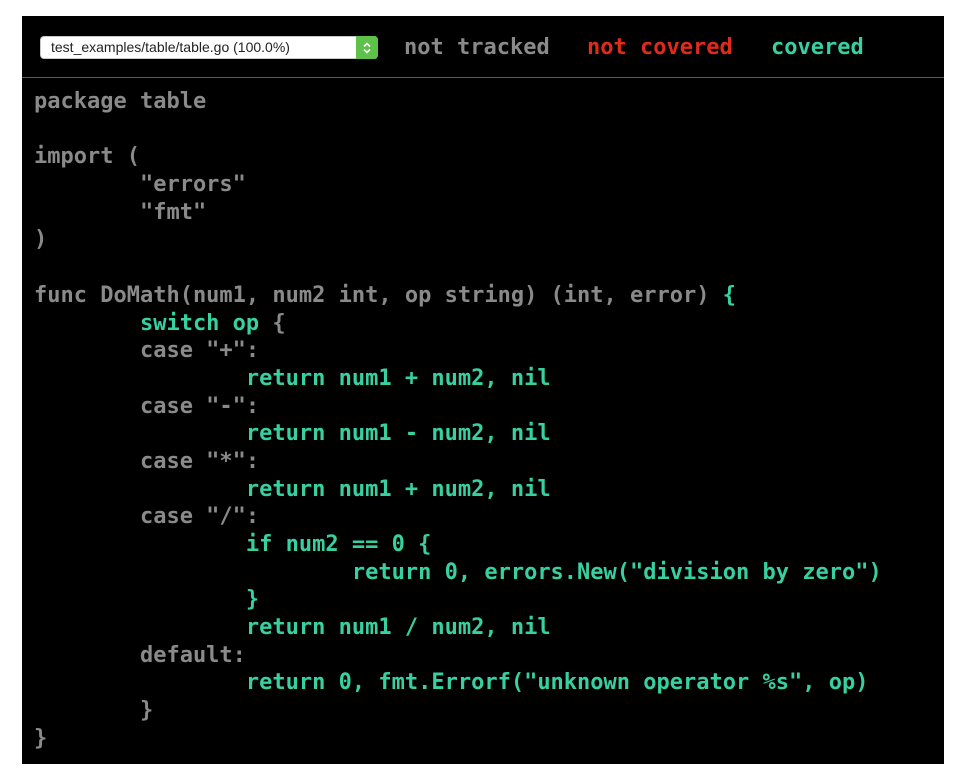 The image size is (956, 774). I want to click on code-line: ), so click(489, 240).